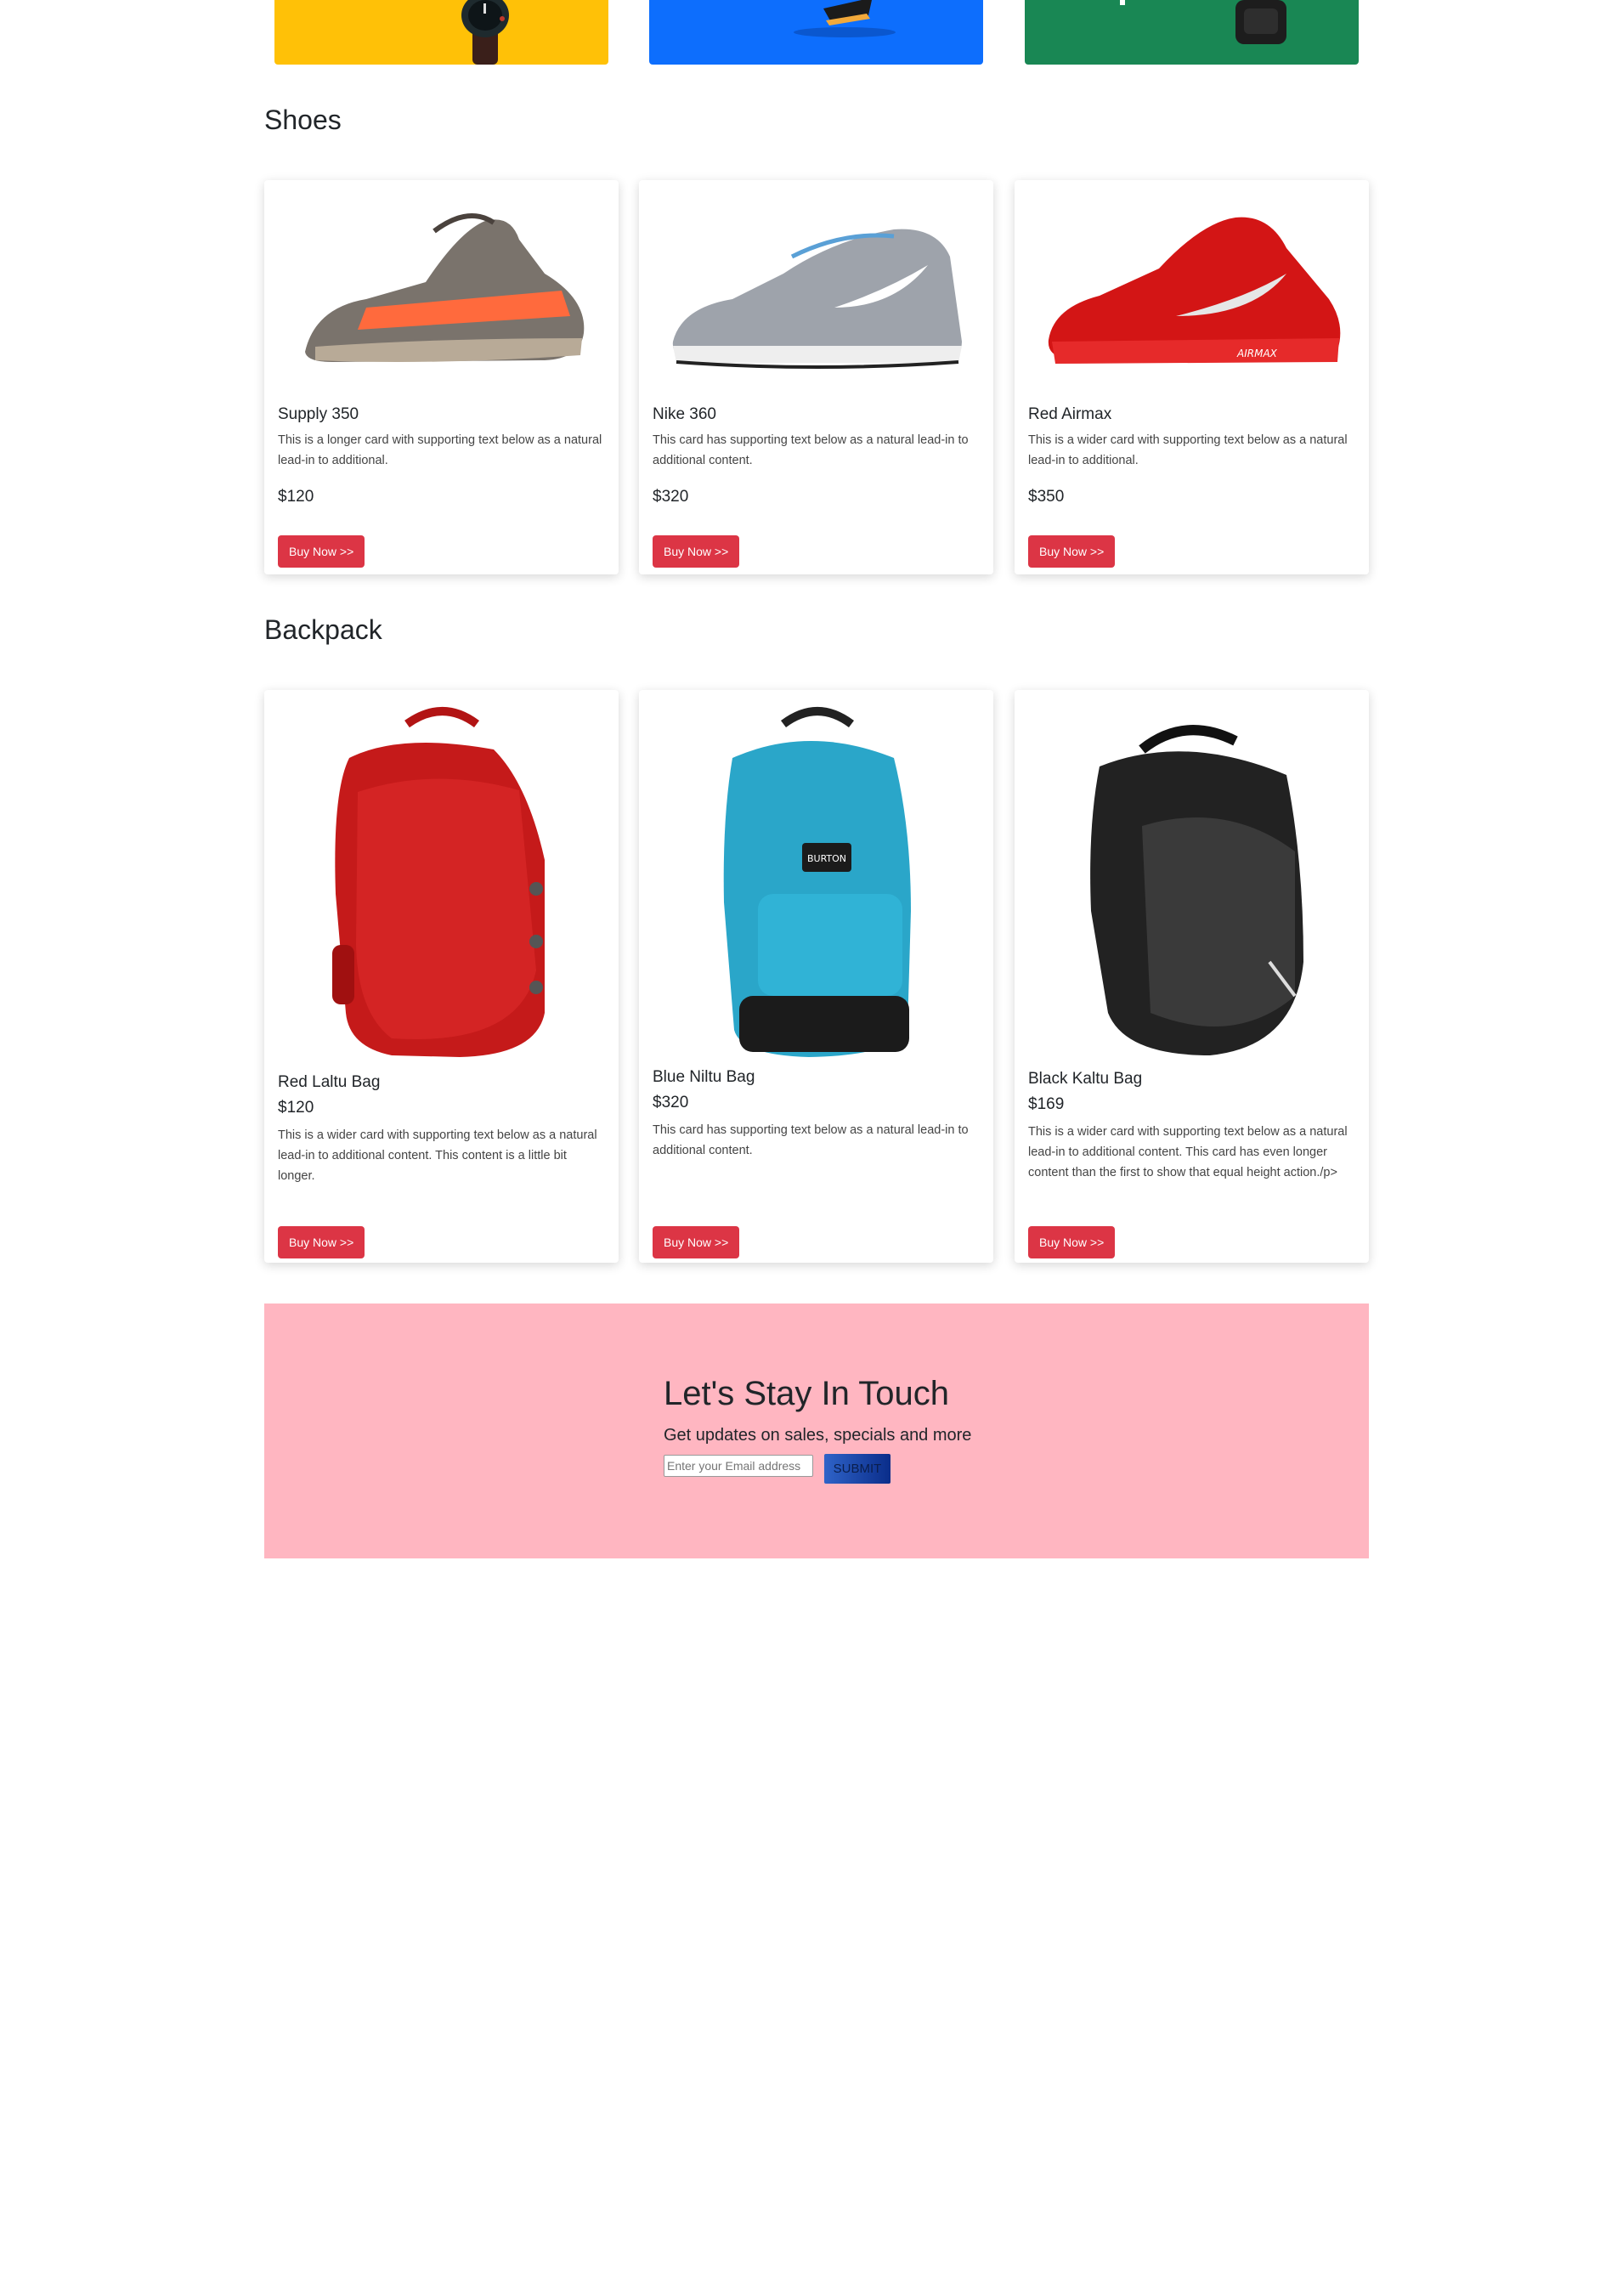 This screenshot has height=2296, width=1617. I want to click on product-price: $350, so click(1046, 497).